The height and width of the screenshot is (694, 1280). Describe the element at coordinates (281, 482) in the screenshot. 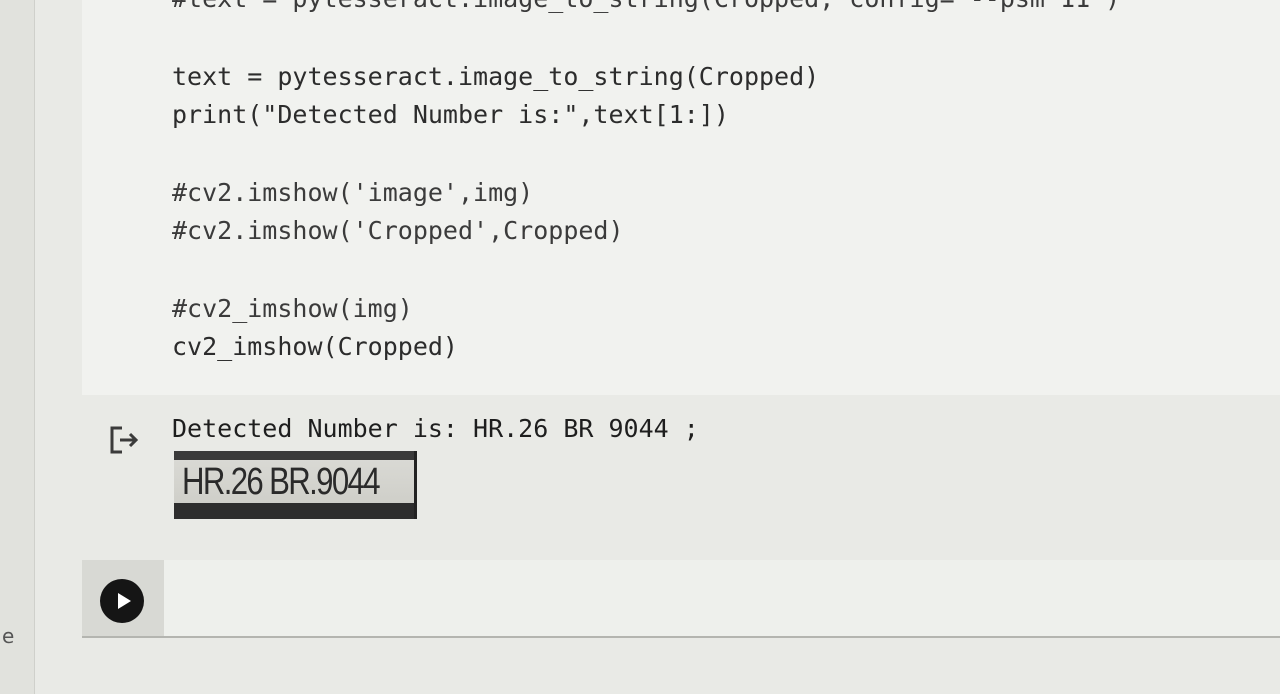

I see `plate-text: HR.26 BR.9044` at that location.